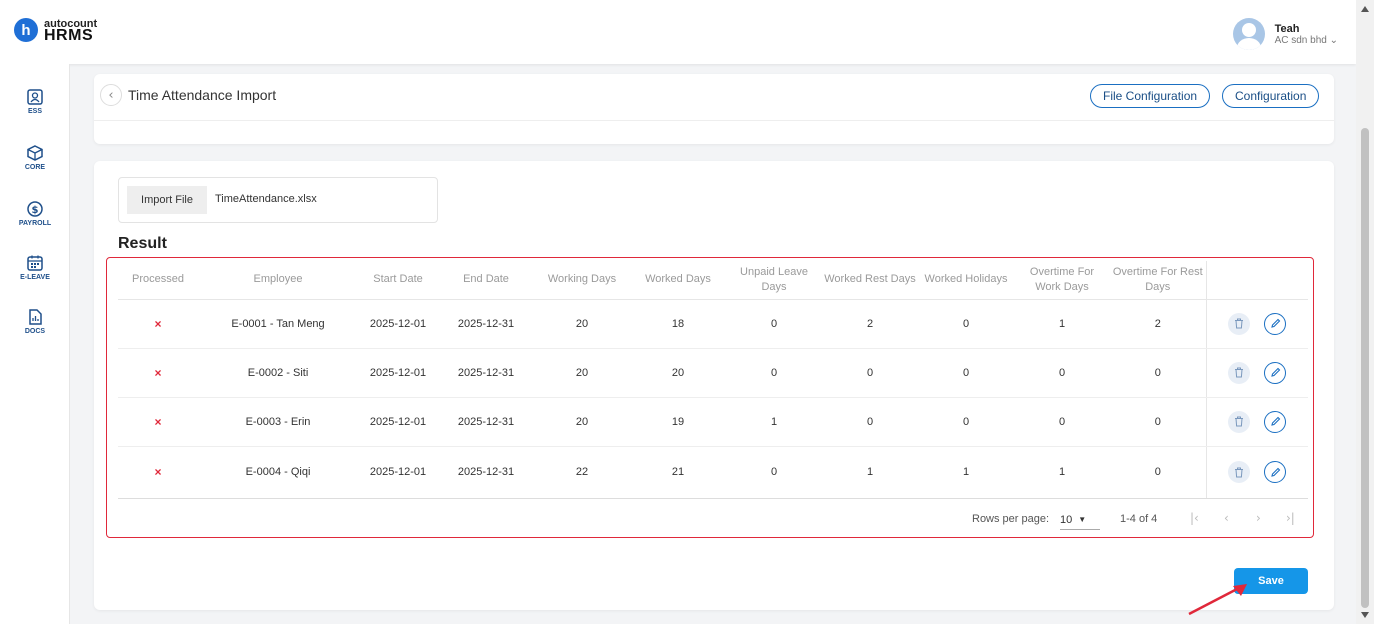  I want to click on cell-worked-rest: 0, so click(870, 422).